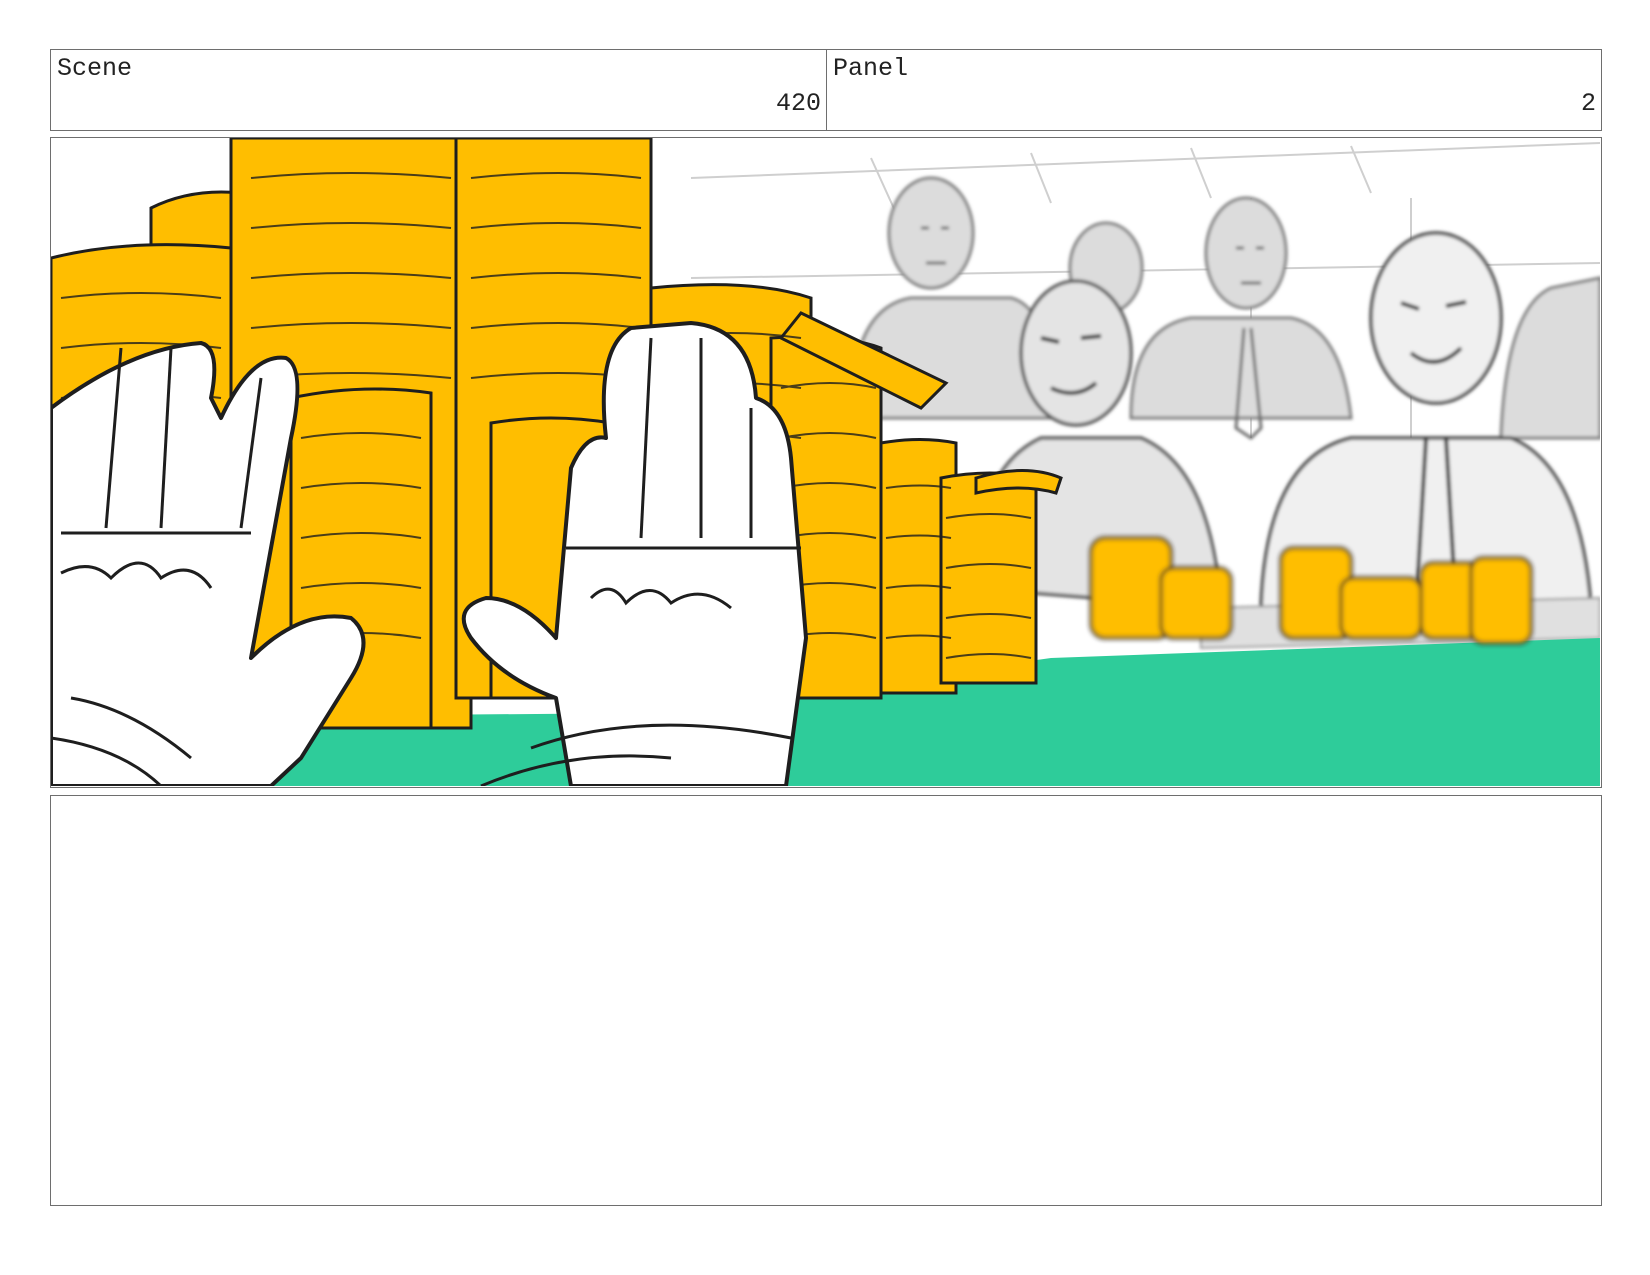 Image resolution: width=1650 pixels, height=1275 pixels. Describe the element at coordinates (871, 68) in the screenshot. I see `panel-label: Panel` at that location.